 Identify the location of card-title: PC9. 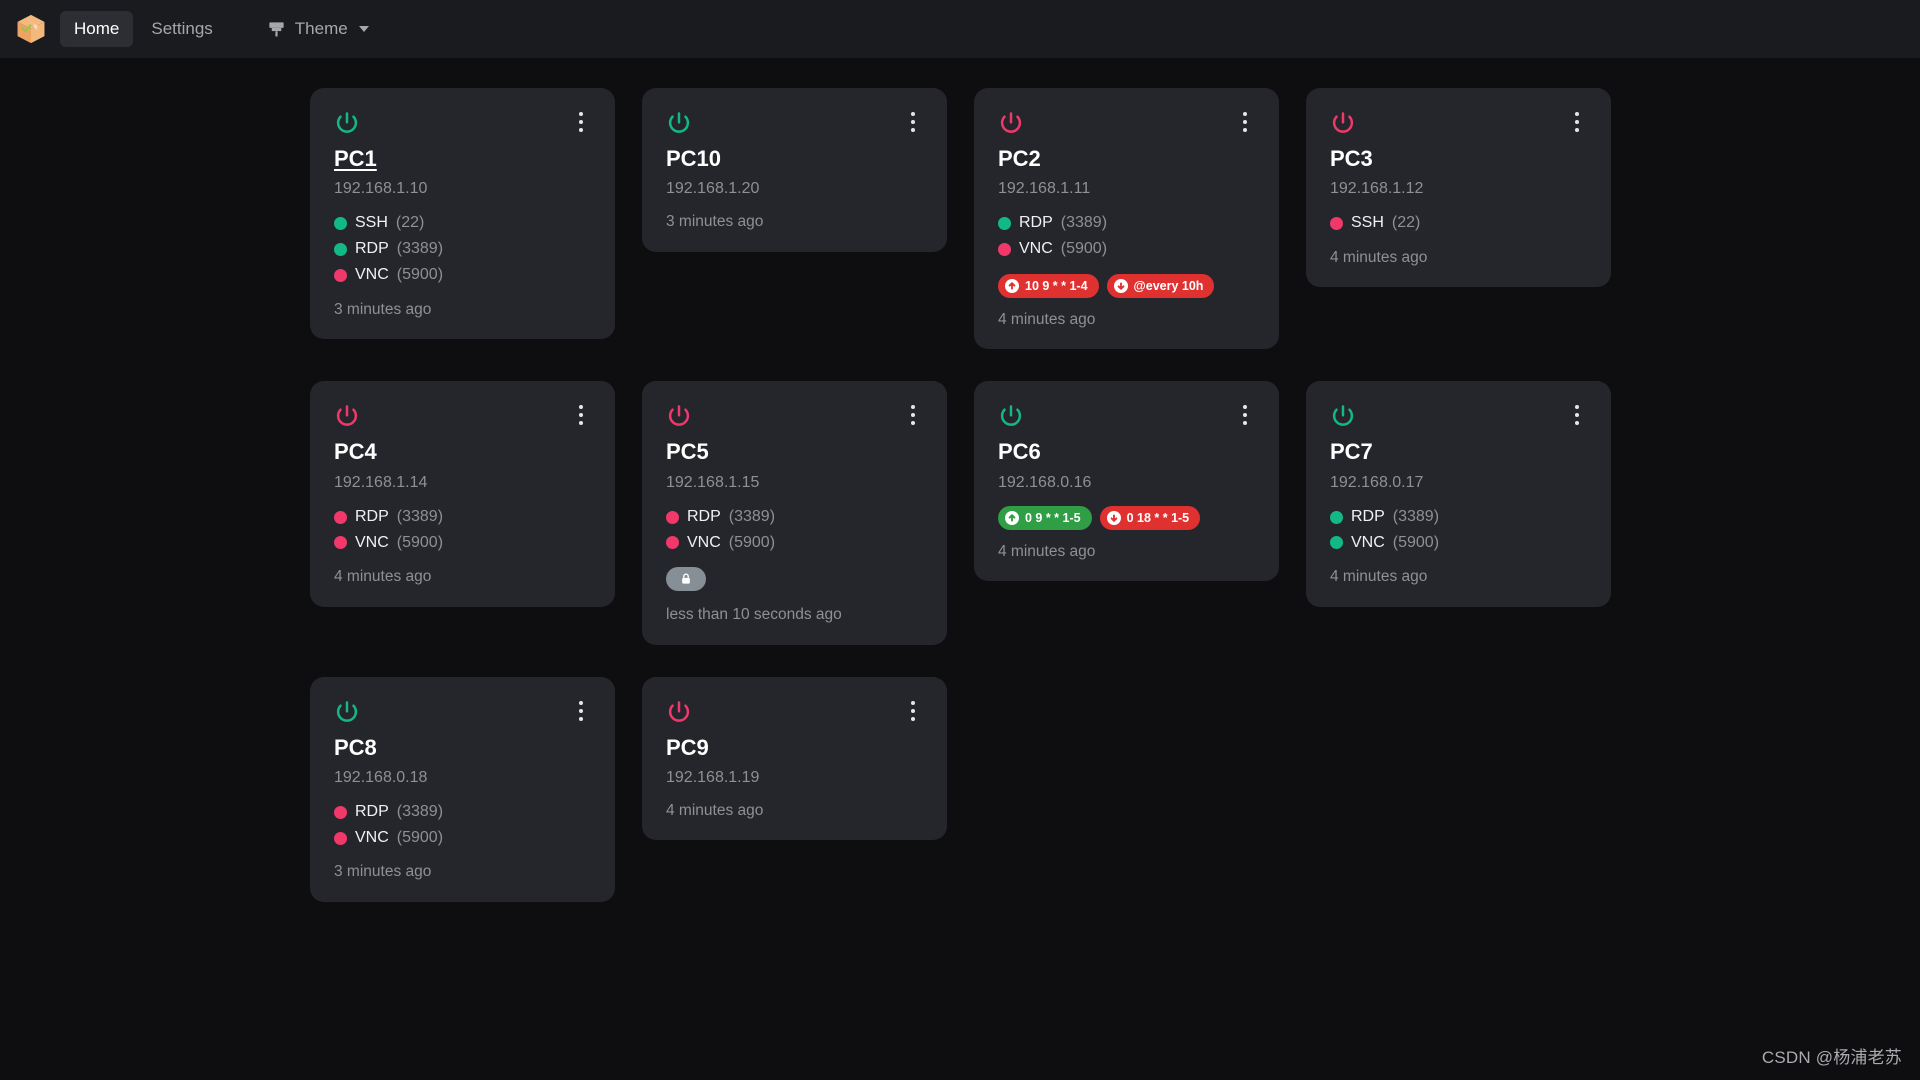
(687, 748).